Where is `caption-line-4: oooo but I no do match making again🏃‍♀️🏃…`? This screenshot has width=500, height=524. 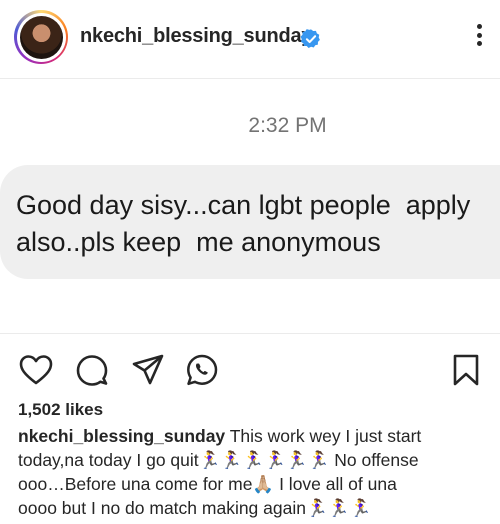
caption-line-4: oooo but I no do match making again🏃‍♀️🏃… is located at coordinates (195, 508).